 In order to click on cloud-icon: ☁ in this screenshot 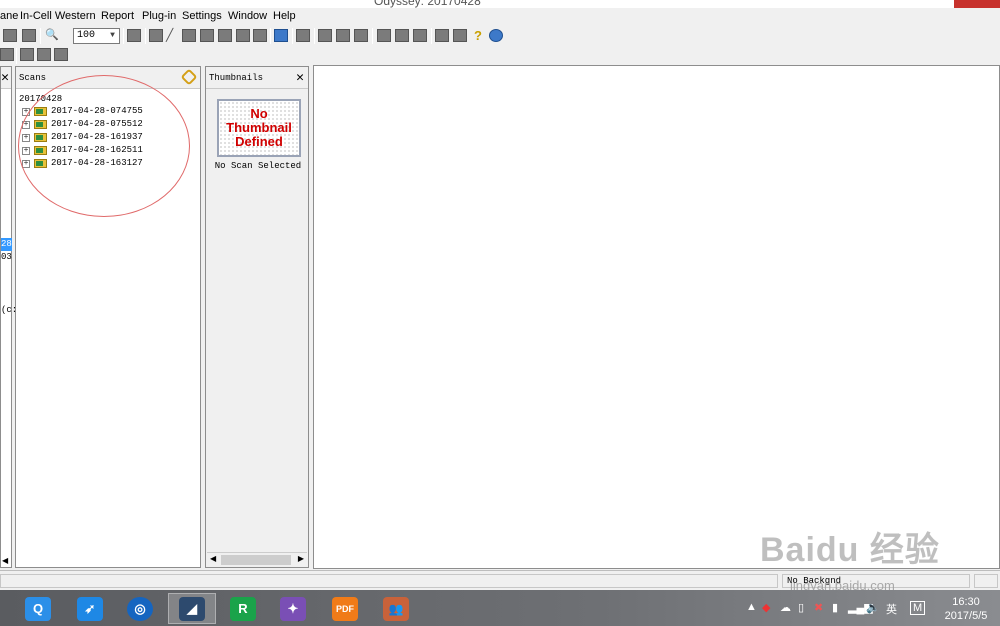, I will do `click(785, 607)`.